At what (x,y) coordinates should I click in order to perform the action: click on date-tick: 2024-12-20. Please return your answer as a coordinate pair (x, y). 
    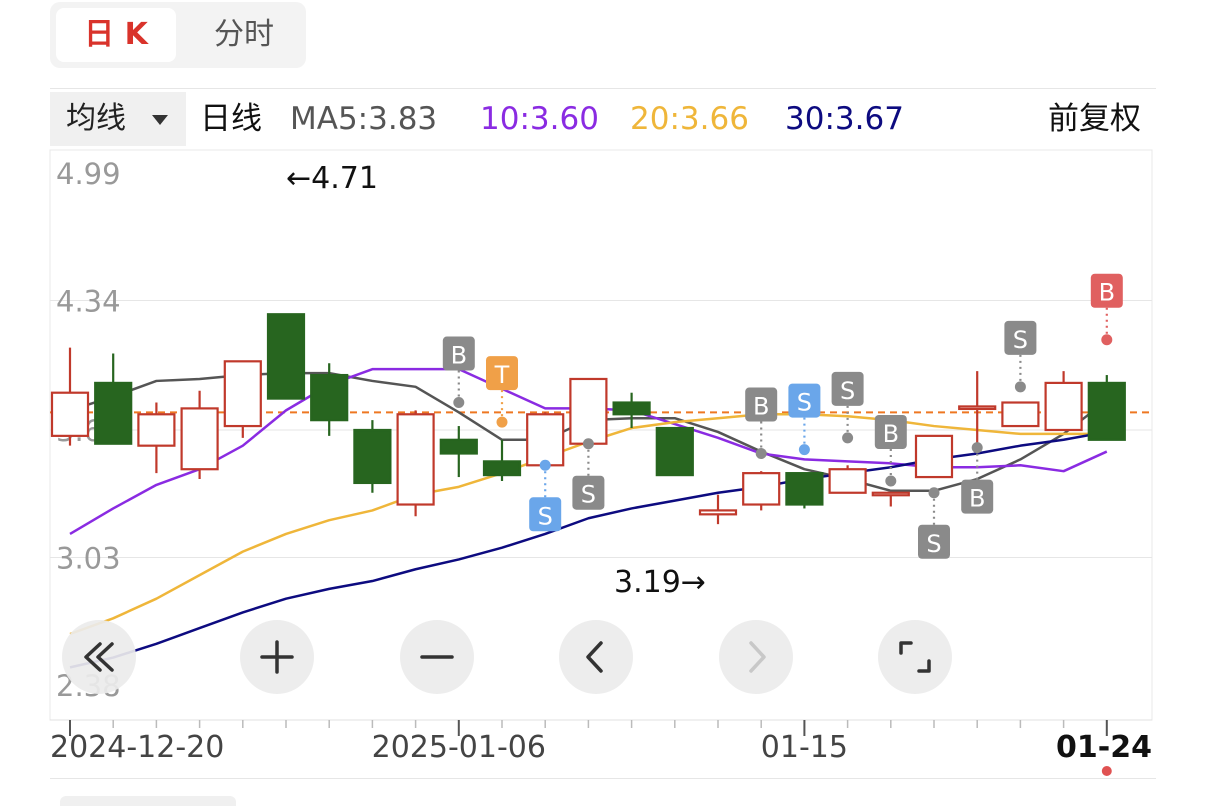
    Looking at the image, I should click on (137, 747).